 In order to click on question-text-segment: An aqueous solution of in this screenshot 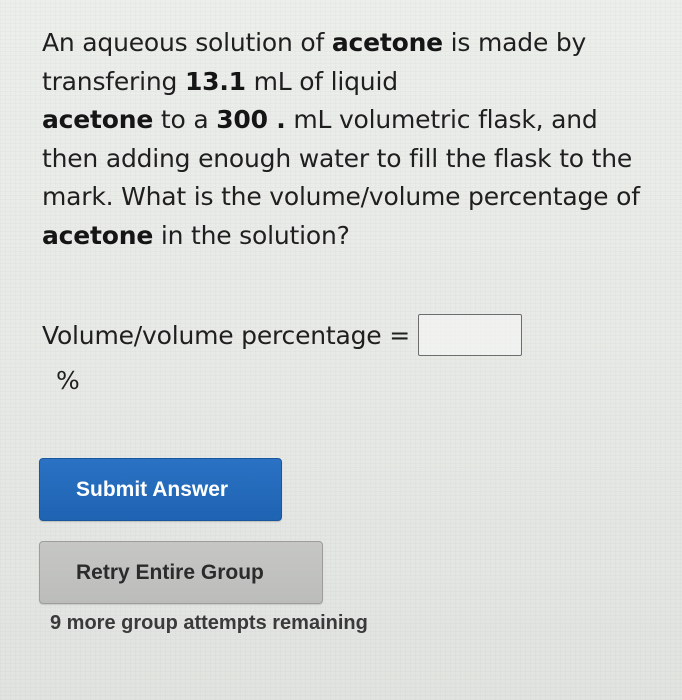, I will do `click(187, 42)`.